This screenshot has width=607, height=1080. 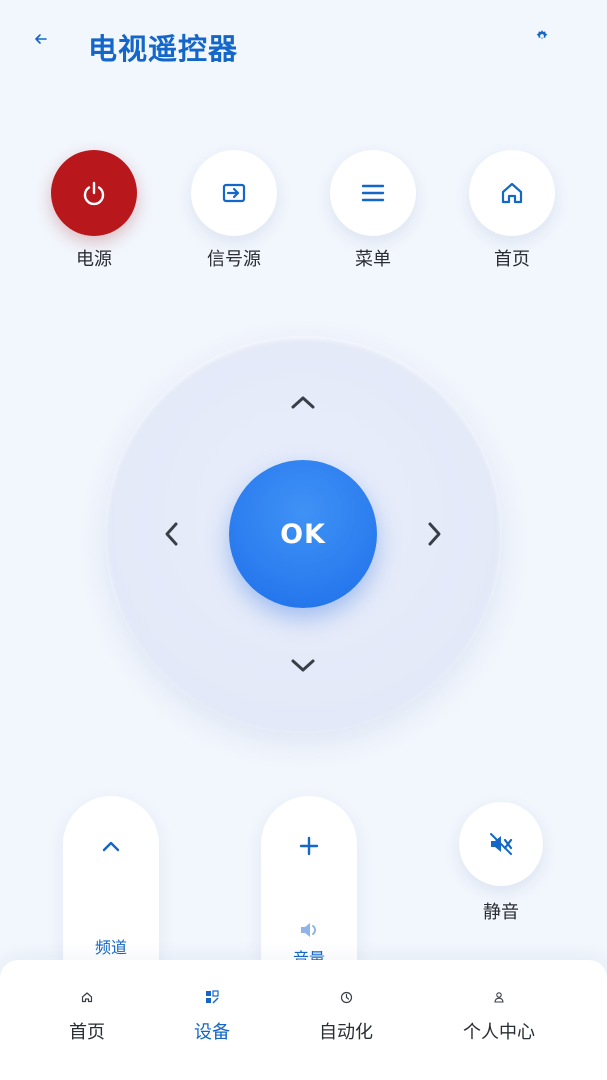 What do you see at coordinates (309, 930) in the screenshot?
I see `speaker-icon` at bounding box center [309, 930].